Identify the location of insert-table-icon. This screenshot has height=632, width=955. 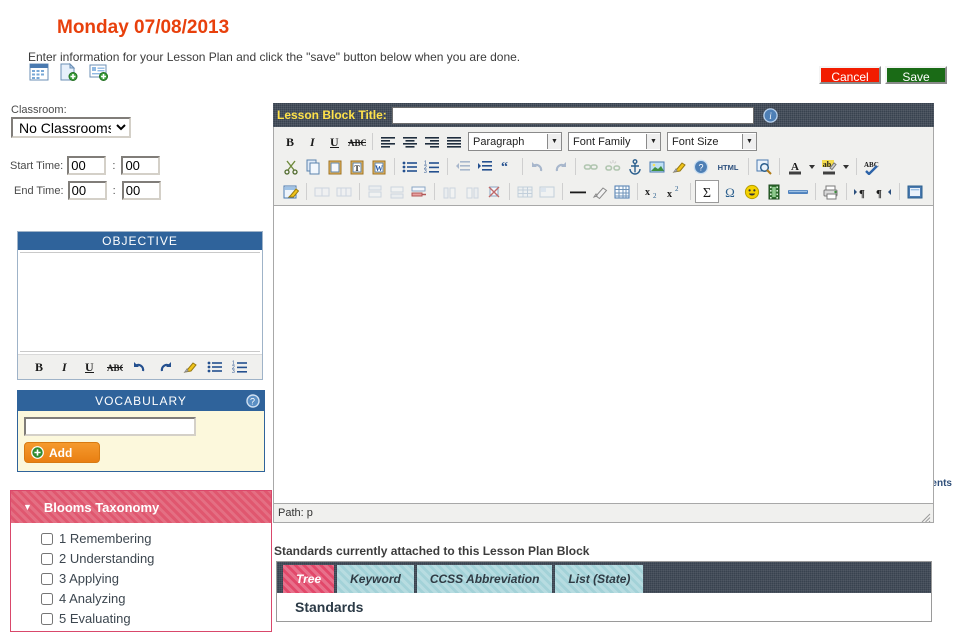
(622, 191).